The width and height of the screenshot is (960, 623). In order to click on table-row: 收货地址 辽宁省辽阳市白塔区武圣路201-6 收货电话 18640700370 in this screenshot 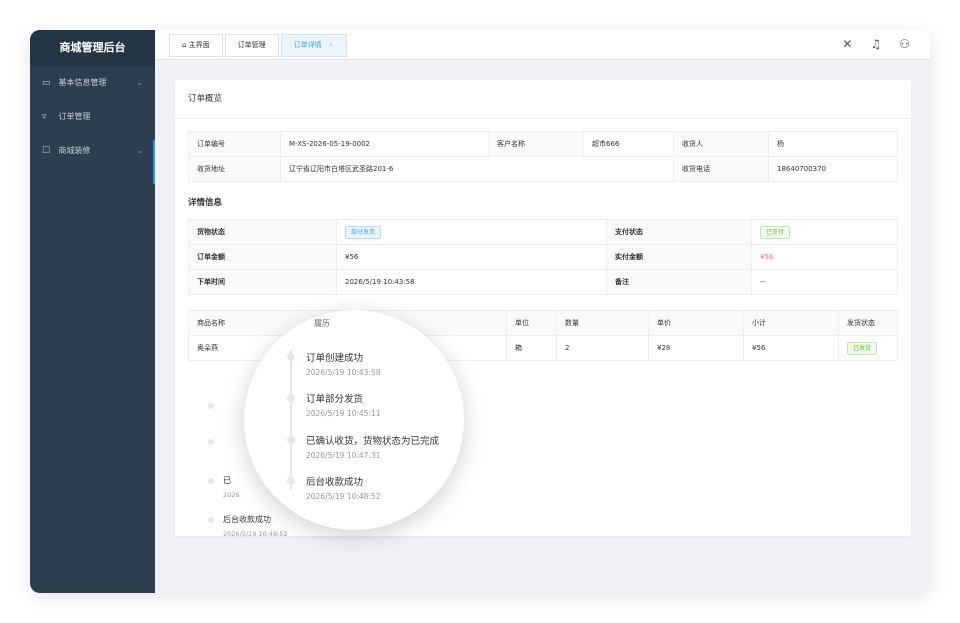, I will do `click(543, 169)`.